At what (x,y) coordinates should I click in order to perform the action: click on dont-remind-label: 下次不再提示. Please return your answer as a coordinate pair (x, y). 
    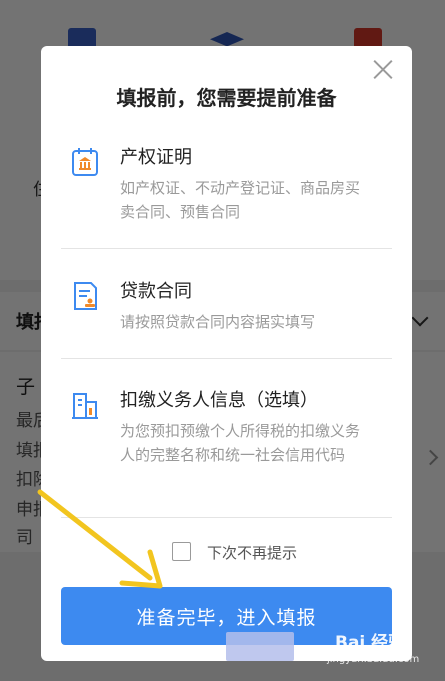
    Looking at the image, I should click on (252, 552).